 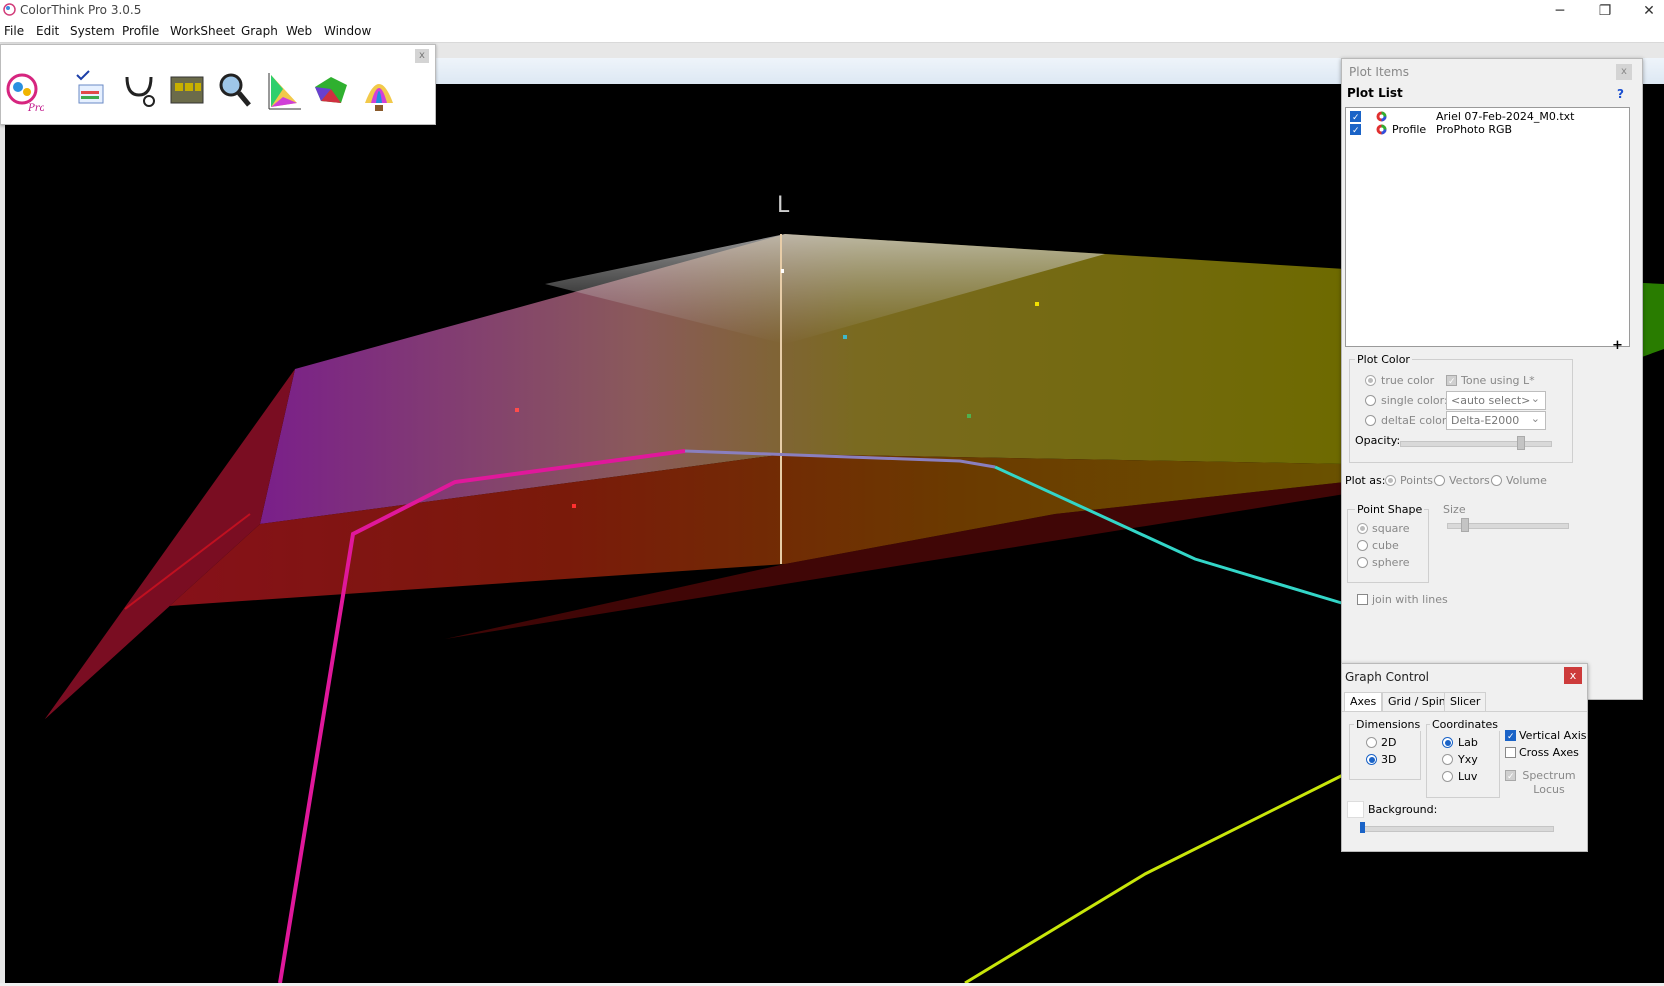 What do you see at coordinates (9, 9) in the screenshot?
I see `app-icon` at bounding box center [9, 9].